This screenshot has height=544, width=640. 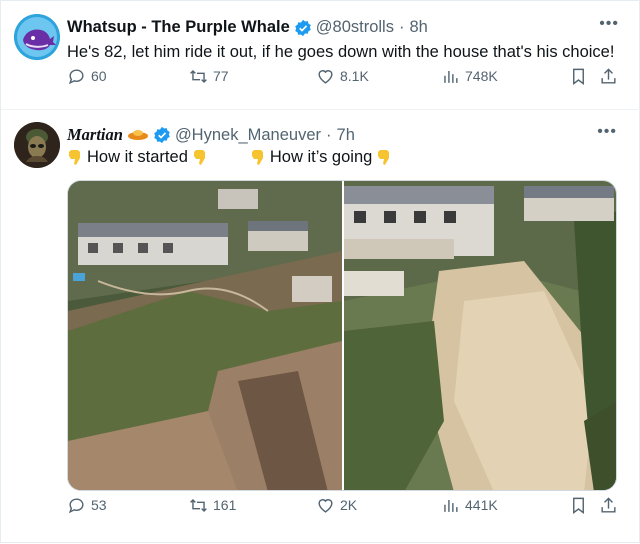 What do you see at coordinates (481, 76) in the screenshot?
I see `views-count: 748K` at bounding box center [481, 76].